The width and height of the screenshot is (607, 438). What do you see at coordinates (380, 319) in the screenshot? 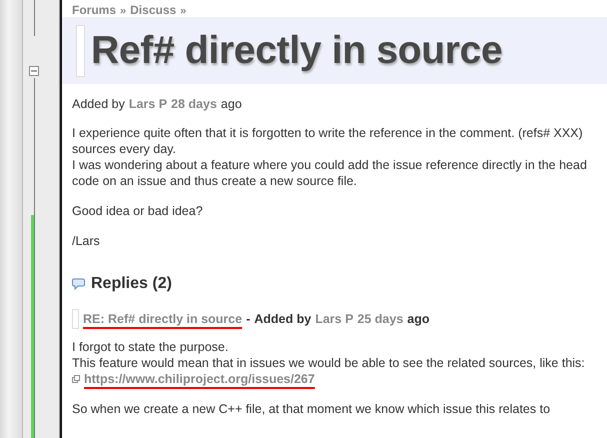
I see `age-link: 25 days` at bounding box center [380, 319].